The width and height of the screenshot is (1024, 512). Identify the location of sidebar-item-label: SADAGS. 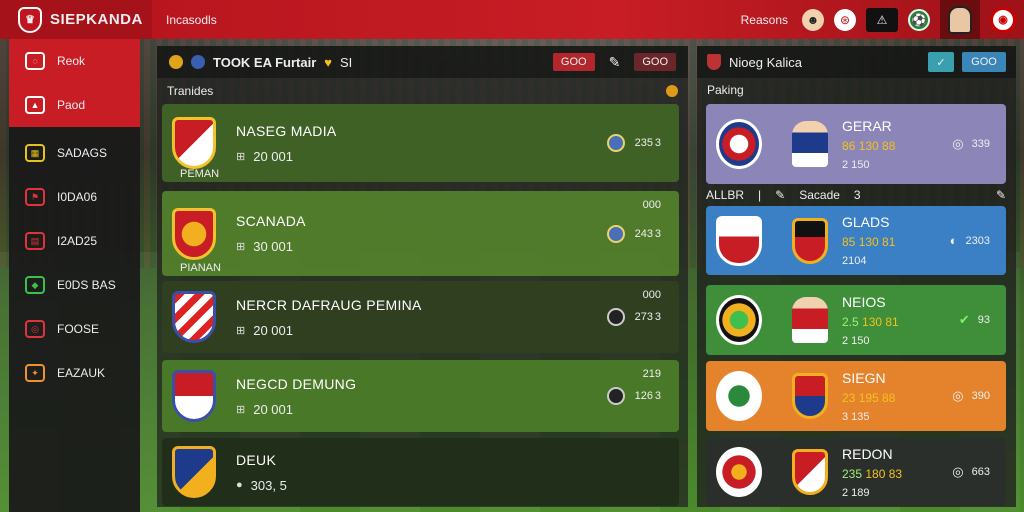
(82, 153).